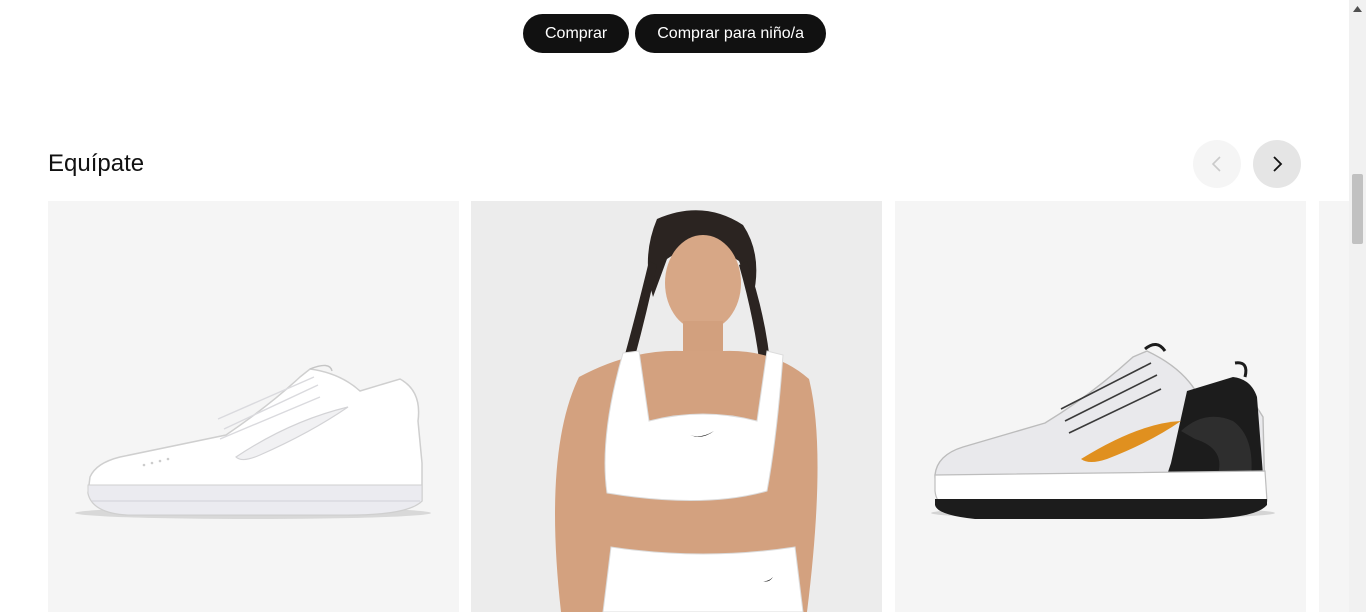  I want to click on shop-kids-button: Comprar para niño/a, so click(730, 33).